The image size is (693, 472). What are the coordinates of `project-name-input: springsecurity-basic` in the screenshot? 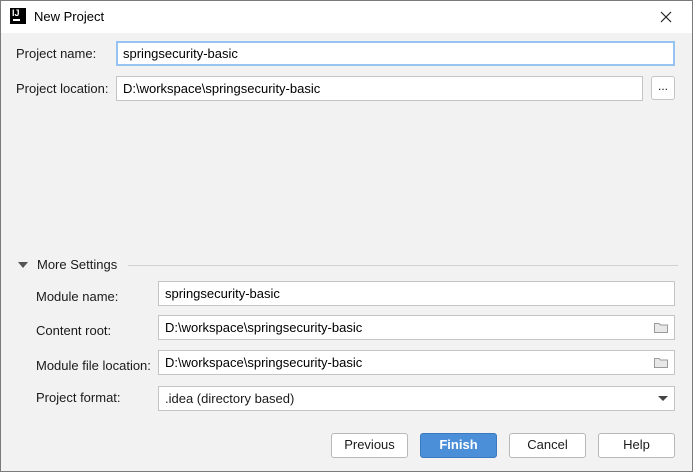 It's located at (395, 53).